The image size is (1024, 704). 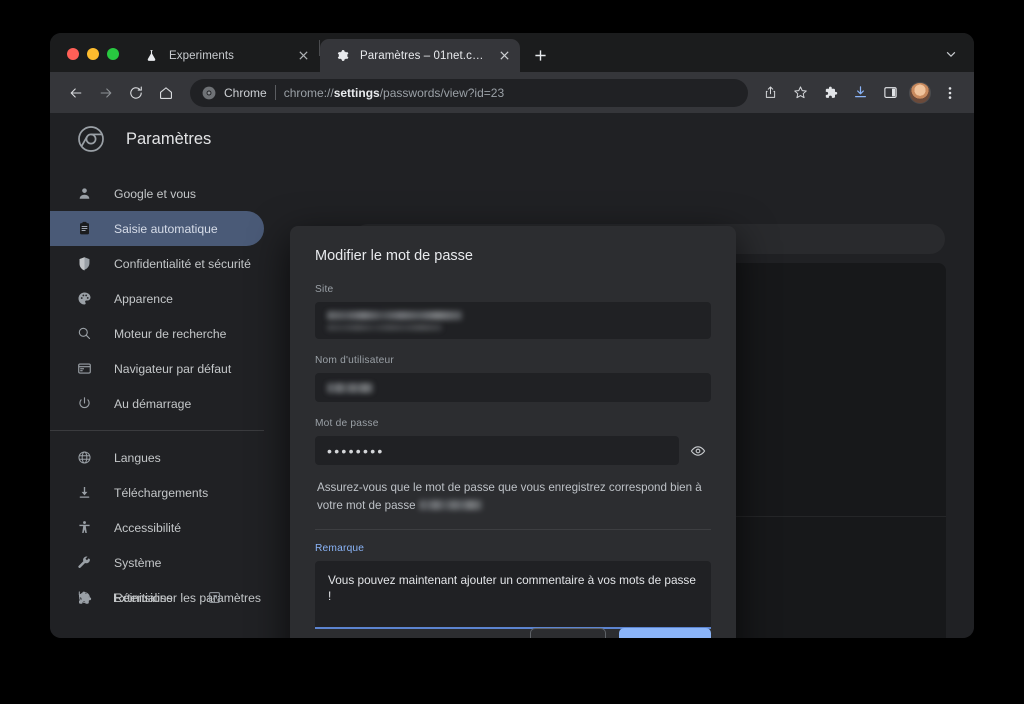 I want to click on tab-parametres: Paramètres – 01net.com, so click(x=420, y=55).